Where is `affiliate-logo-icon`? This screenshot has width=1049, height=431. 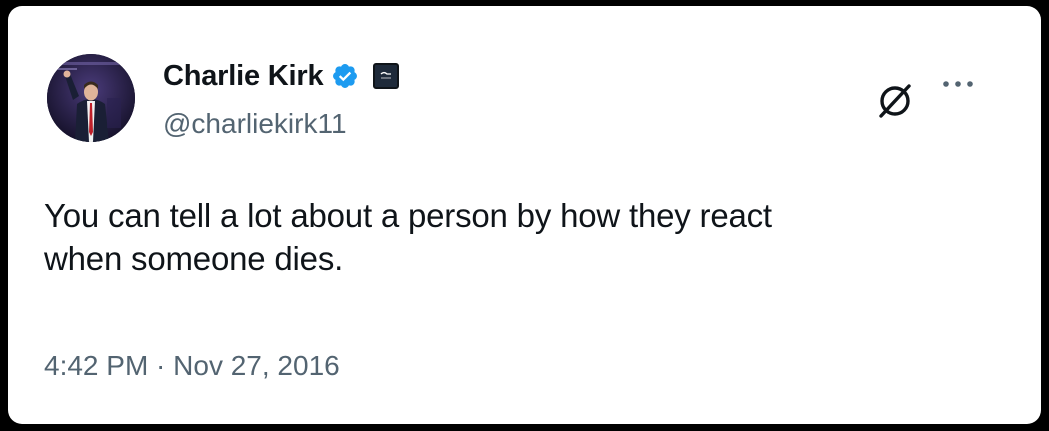 affiliate-logo-icon is located at coordinates (386, 75).